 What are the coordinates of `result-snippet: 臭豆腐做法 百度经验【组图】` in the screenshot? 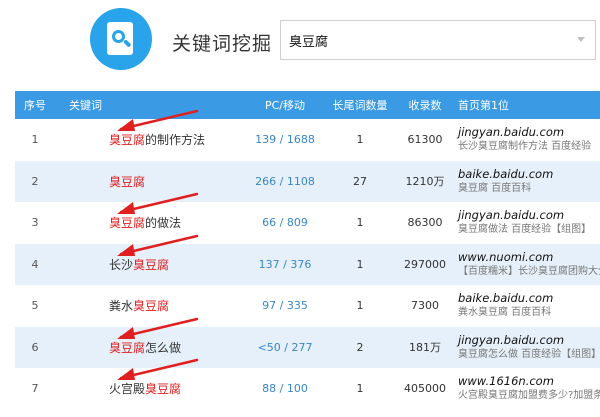 It's located at (525, 230).